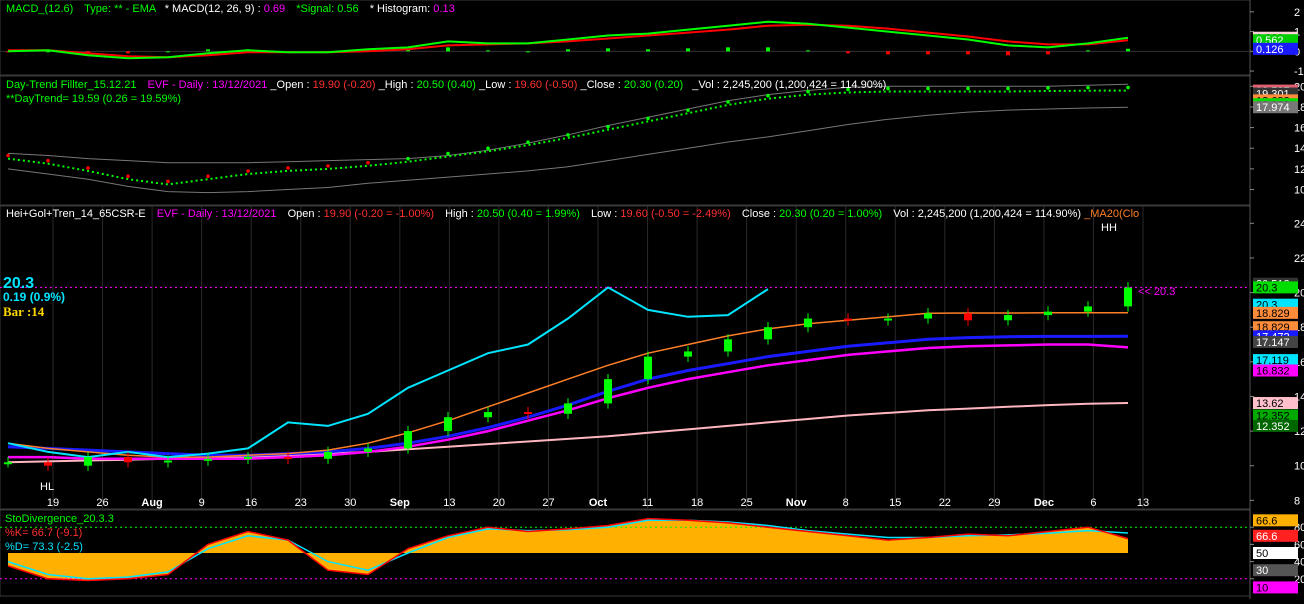  I want to click on x-axis-label: 8, so click(846, 503).